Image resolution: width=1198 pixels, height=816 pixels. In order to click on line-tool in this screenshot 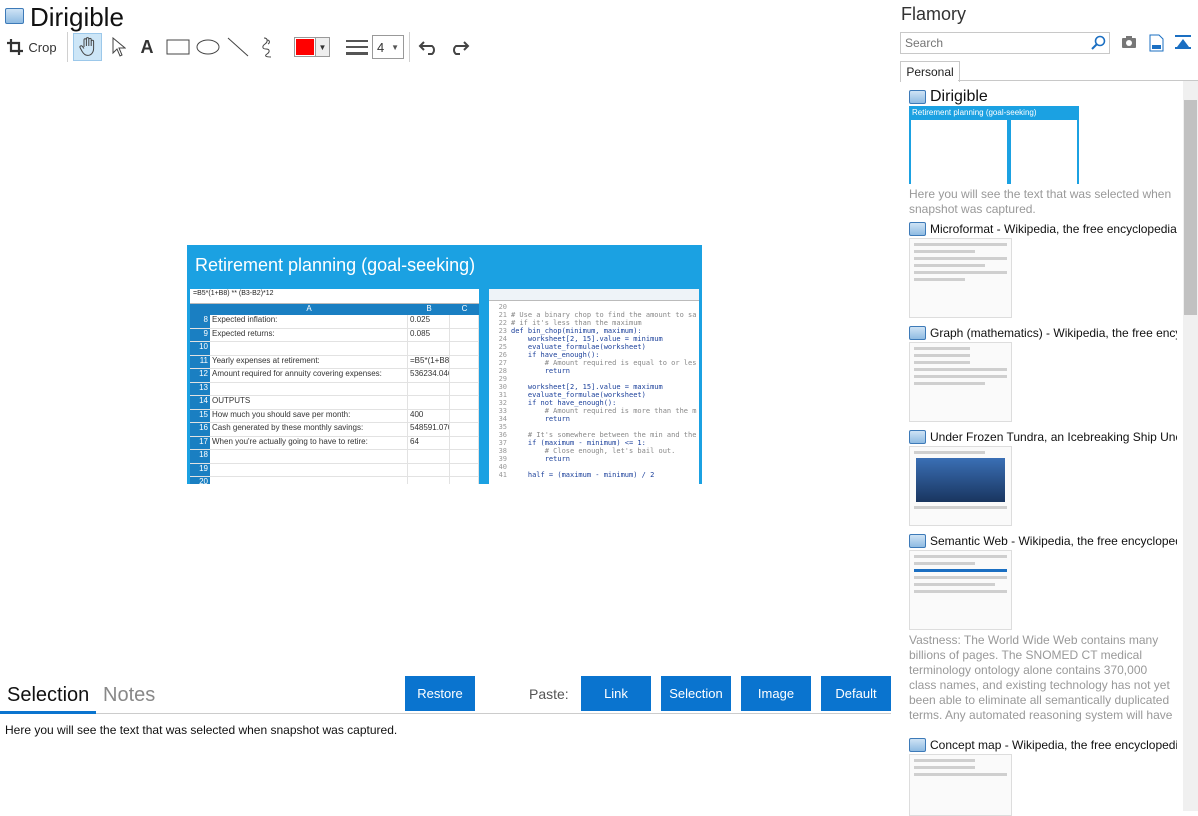, I will do `click(238, 47)`.